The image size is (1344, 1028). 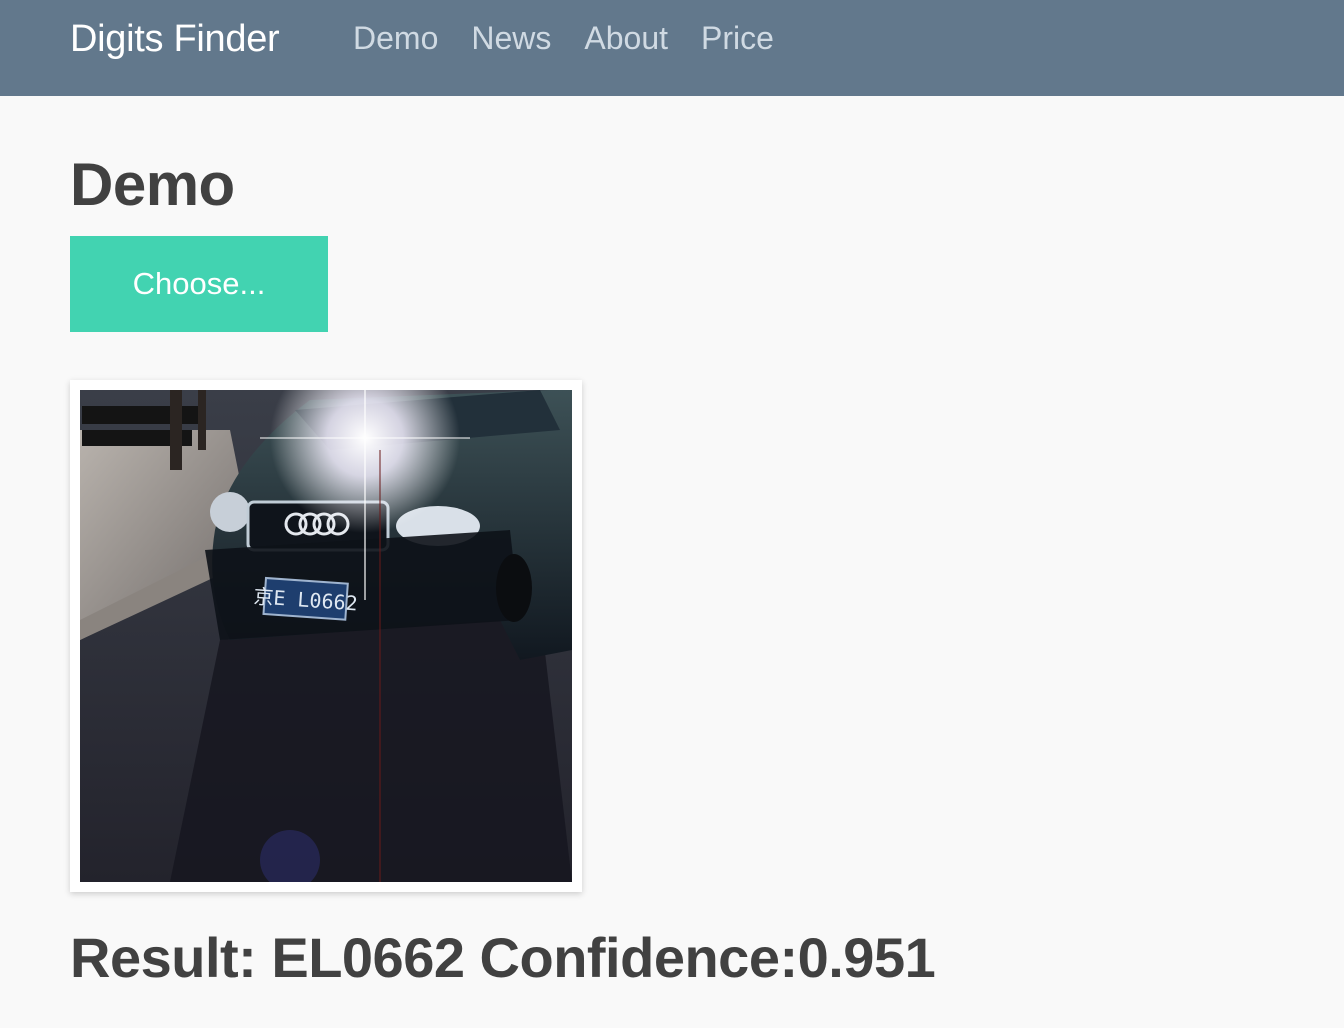 I want to click on nav-link-price: Price, so click(x=737, y=38).